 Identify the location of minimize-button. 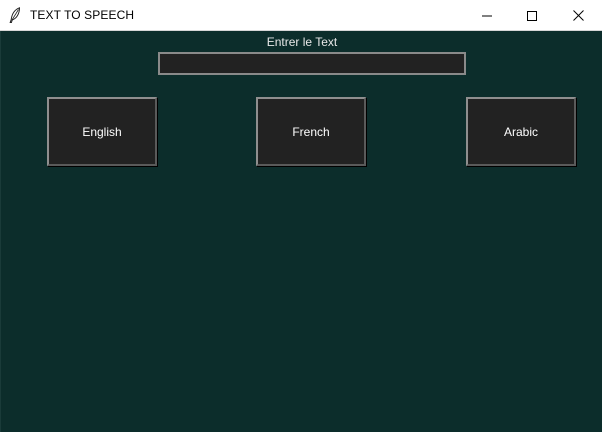
(487, 15).